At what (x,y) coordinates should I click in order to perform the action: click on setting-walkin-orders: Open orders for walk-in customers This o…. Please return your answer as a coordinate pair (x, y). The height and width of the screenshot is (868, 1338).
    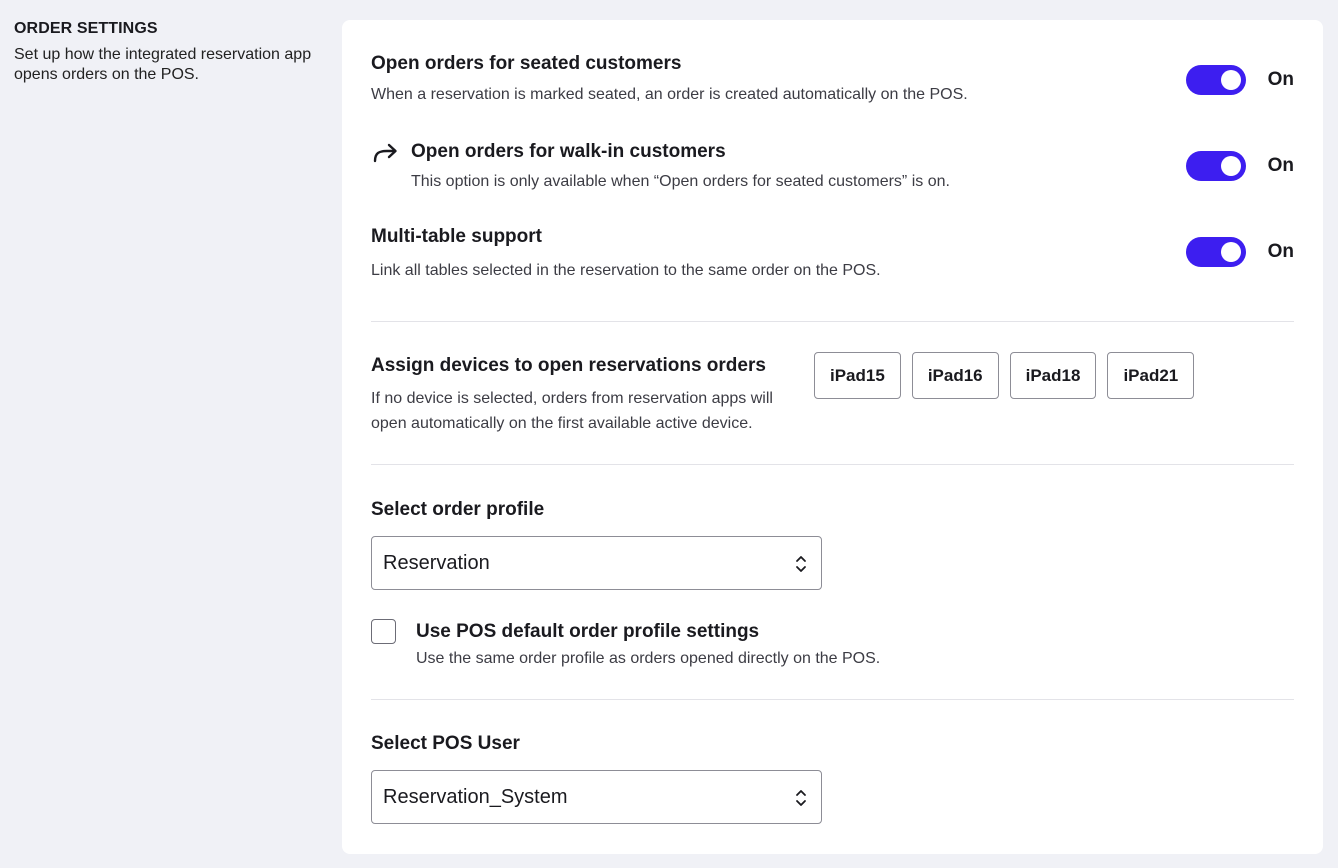
    Looking at the image, I should click on (832, 167).